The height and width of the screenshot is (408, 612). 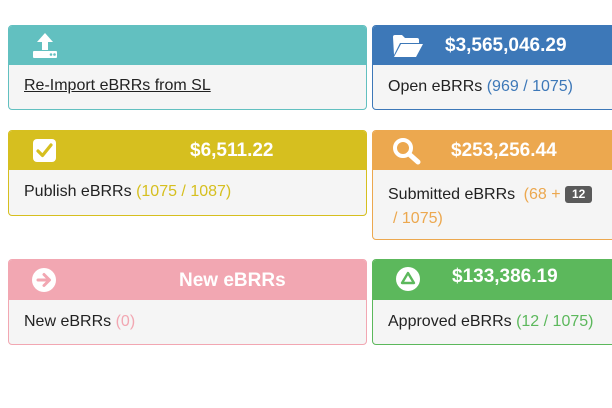 What do you see at coordinates (187, 173) in the screenshot?
I see `publish-ebrrs-card: $6,511.22 Publish eBRRs (1075 / 1087)` at bounding box center [187, 173].